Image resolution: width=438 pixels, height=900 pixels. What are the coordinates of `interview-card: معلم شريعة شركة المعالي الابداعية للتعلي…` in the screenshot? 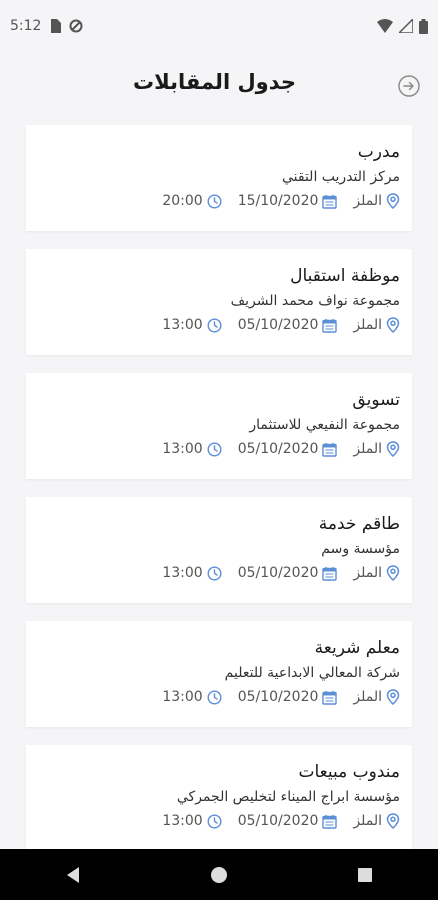 It's located at (219, 674).